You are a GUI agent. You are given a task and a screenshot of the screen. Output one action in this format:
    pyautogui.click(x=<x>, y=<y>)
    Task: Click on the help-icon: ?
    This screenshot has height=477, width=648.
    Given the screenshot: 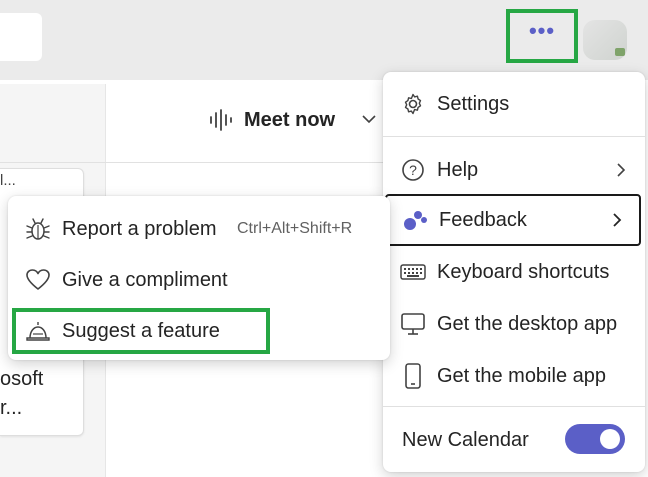 What is the action you would take?
    pyautogui.click(x=413, y=170)
    